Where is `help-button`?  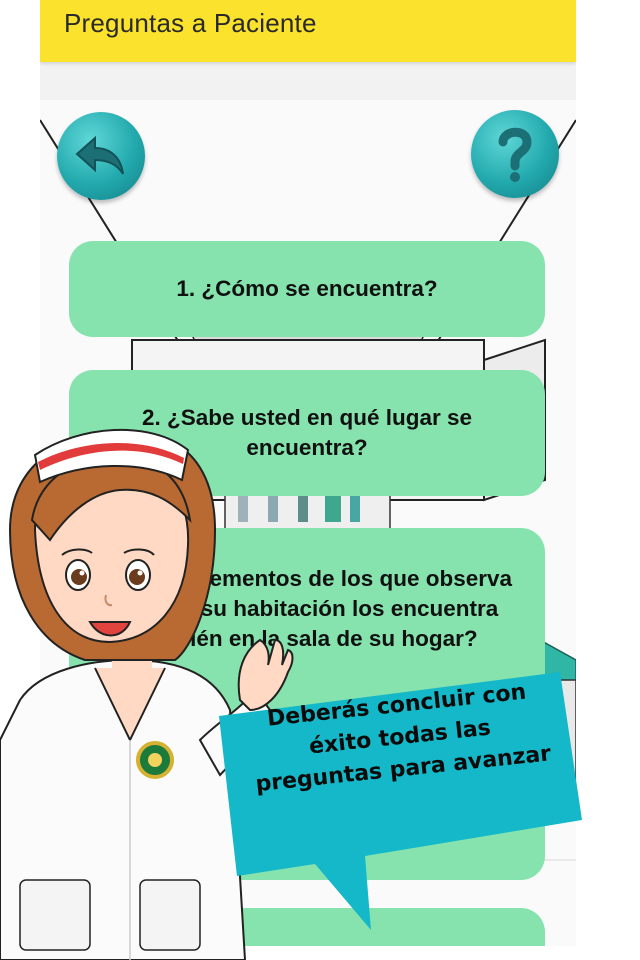 help-button is located at coordinates (515, 154).